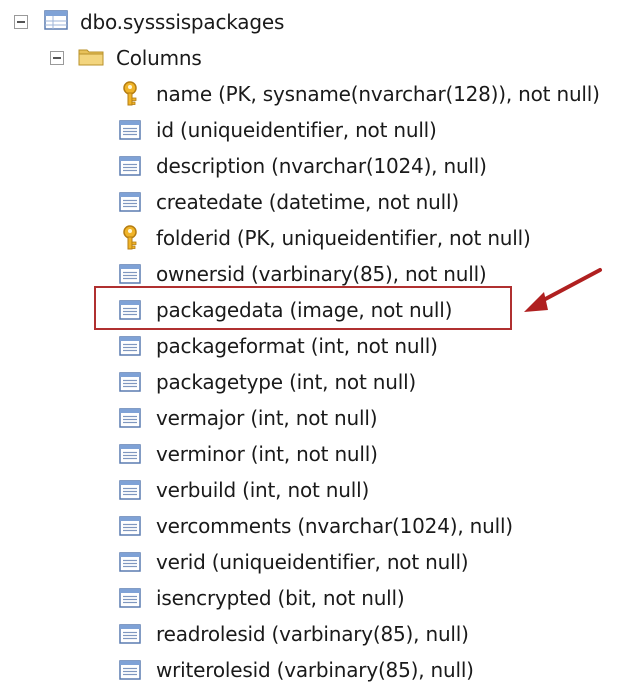 This screenshot has width=624, height=688. Describe the element at coordinates (307, 202) in the screenshot. I see `column-label: createdate (datetime, not null)` at that location.